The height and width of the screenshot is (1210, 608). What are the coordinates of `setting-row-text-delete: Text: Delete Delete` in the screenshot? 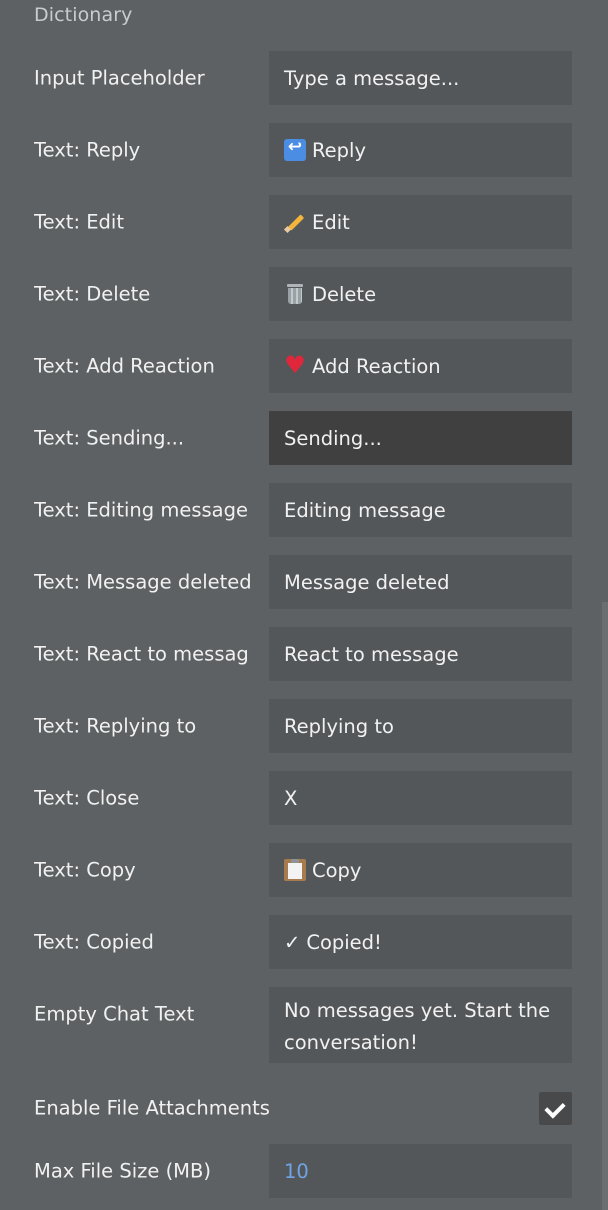 It's located at (300, 294).